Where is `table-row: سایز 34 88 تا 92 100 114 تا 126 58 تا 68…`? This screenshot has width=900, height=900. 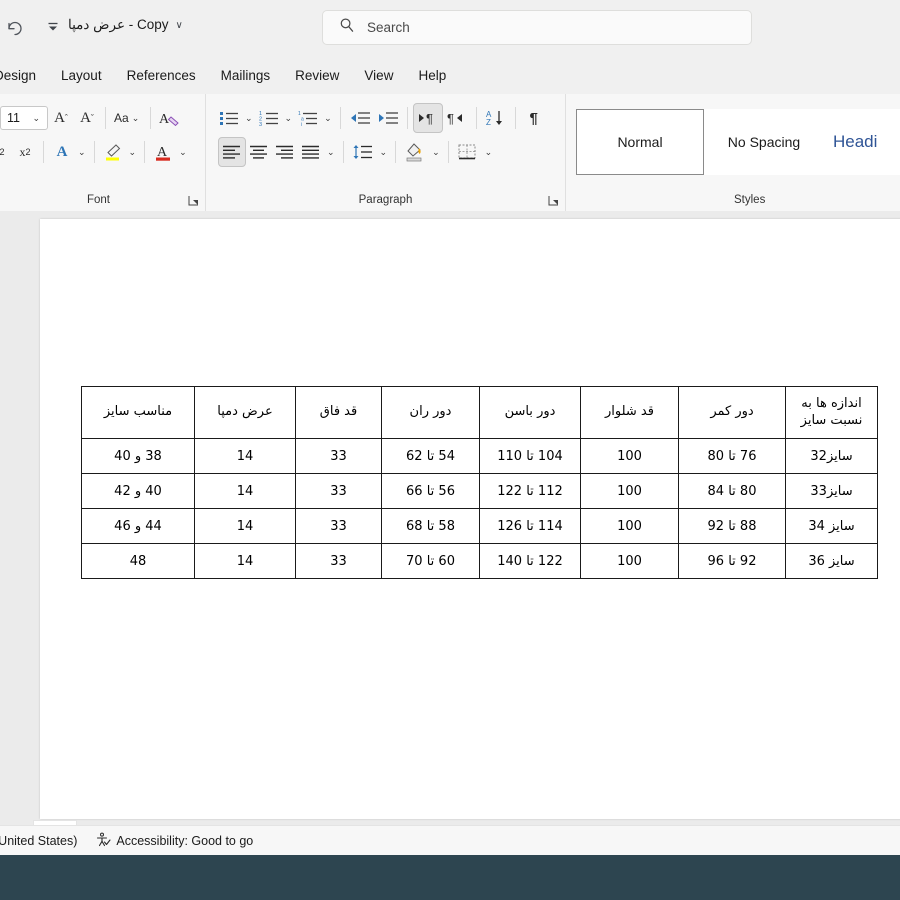 table-row: سایز 34 88 تا 92 100 114 تا 126 58 تا 68… is located at coordinates (479, 526).